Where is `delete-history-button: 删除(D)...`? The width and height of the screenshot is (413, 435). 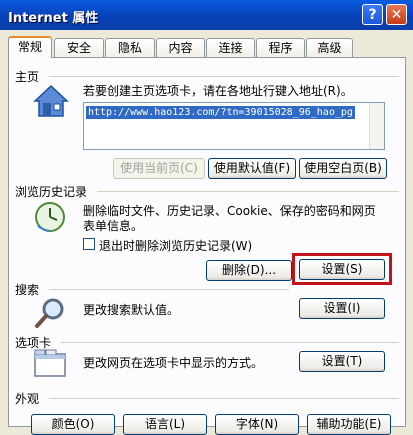 delete-history-button: 删除(D)... is located at coordinates (249, 270).